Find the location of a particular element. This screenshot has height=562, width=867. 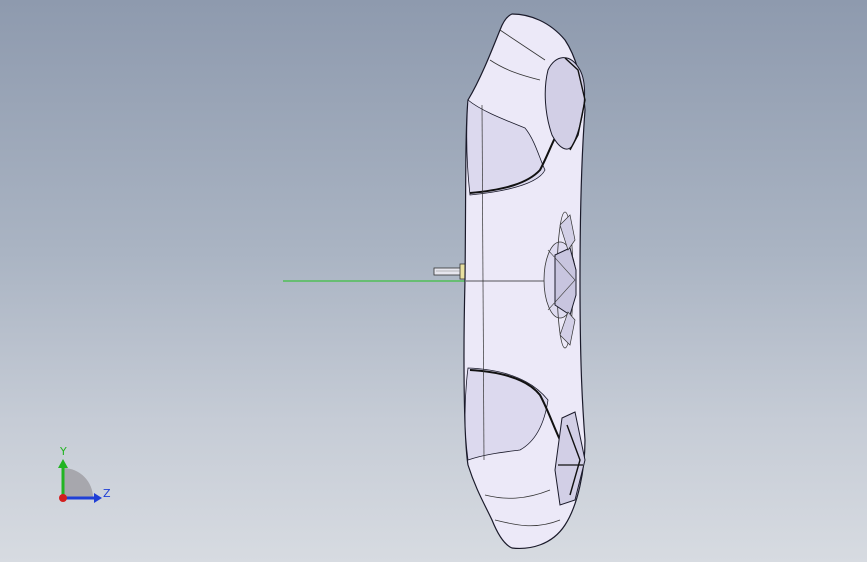

triad-x-origin is located at coordinates (63, 498).